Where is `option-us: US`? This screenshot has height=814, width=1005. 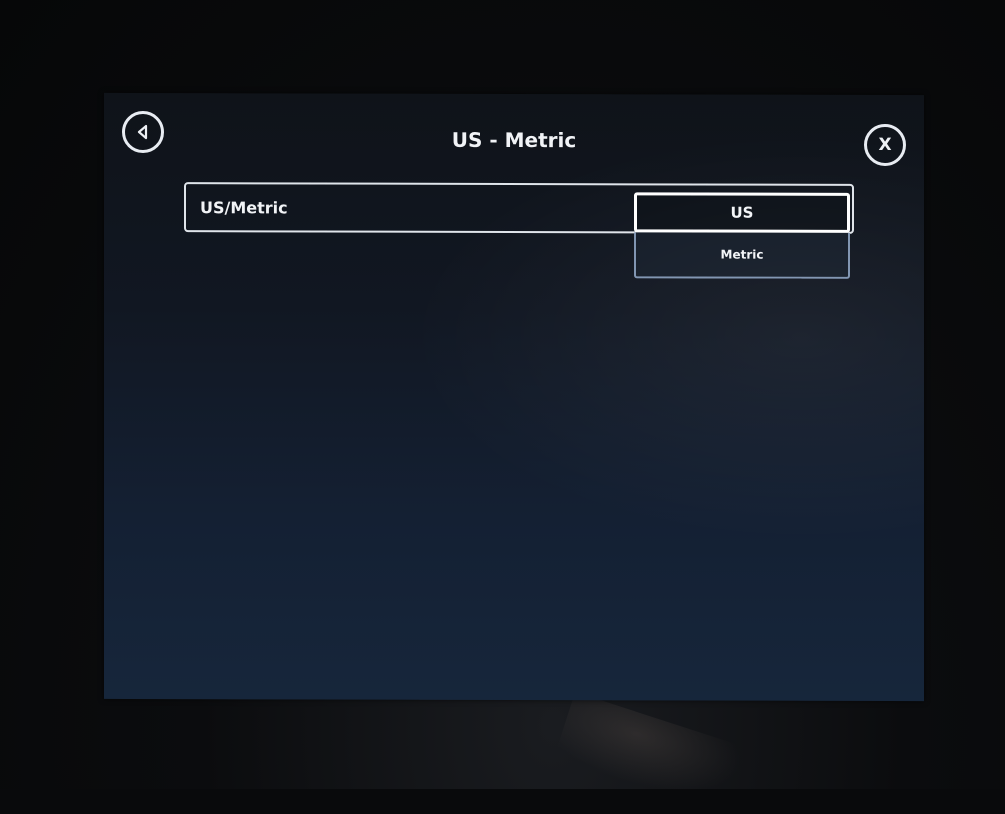 option-us: US is located at coordinates (742, 212).